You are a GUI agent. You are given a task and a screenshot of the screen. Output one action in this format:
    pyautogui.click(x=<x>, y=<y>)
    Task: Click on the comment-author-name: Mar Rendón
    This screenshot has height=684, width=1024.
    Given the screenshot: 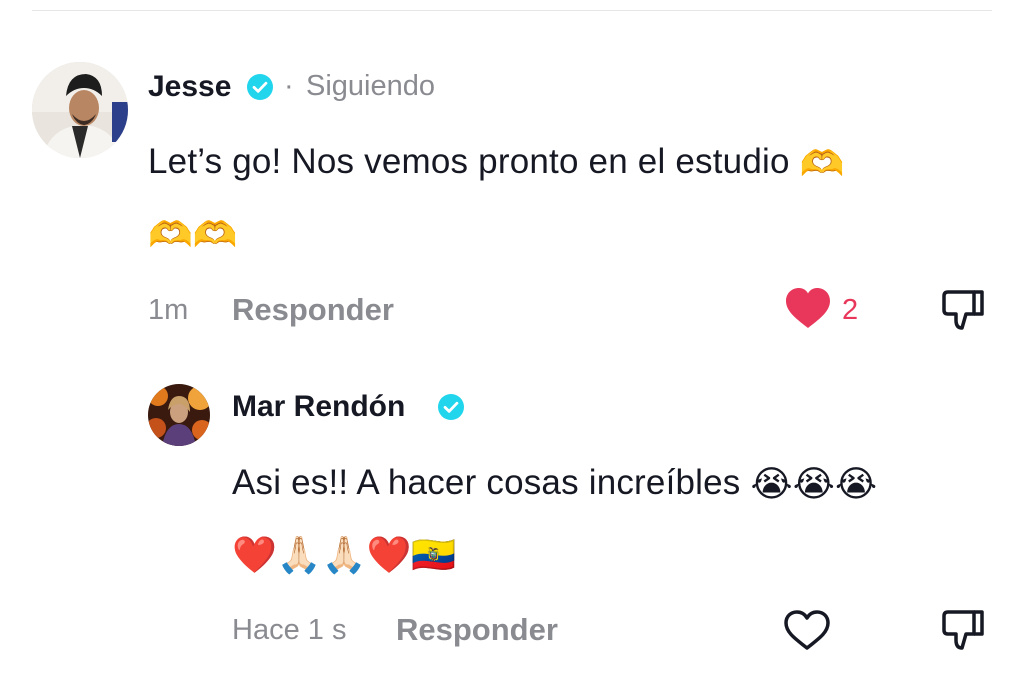 What is the action you would take?
    pyautogui.click(x=318, y=407)
    